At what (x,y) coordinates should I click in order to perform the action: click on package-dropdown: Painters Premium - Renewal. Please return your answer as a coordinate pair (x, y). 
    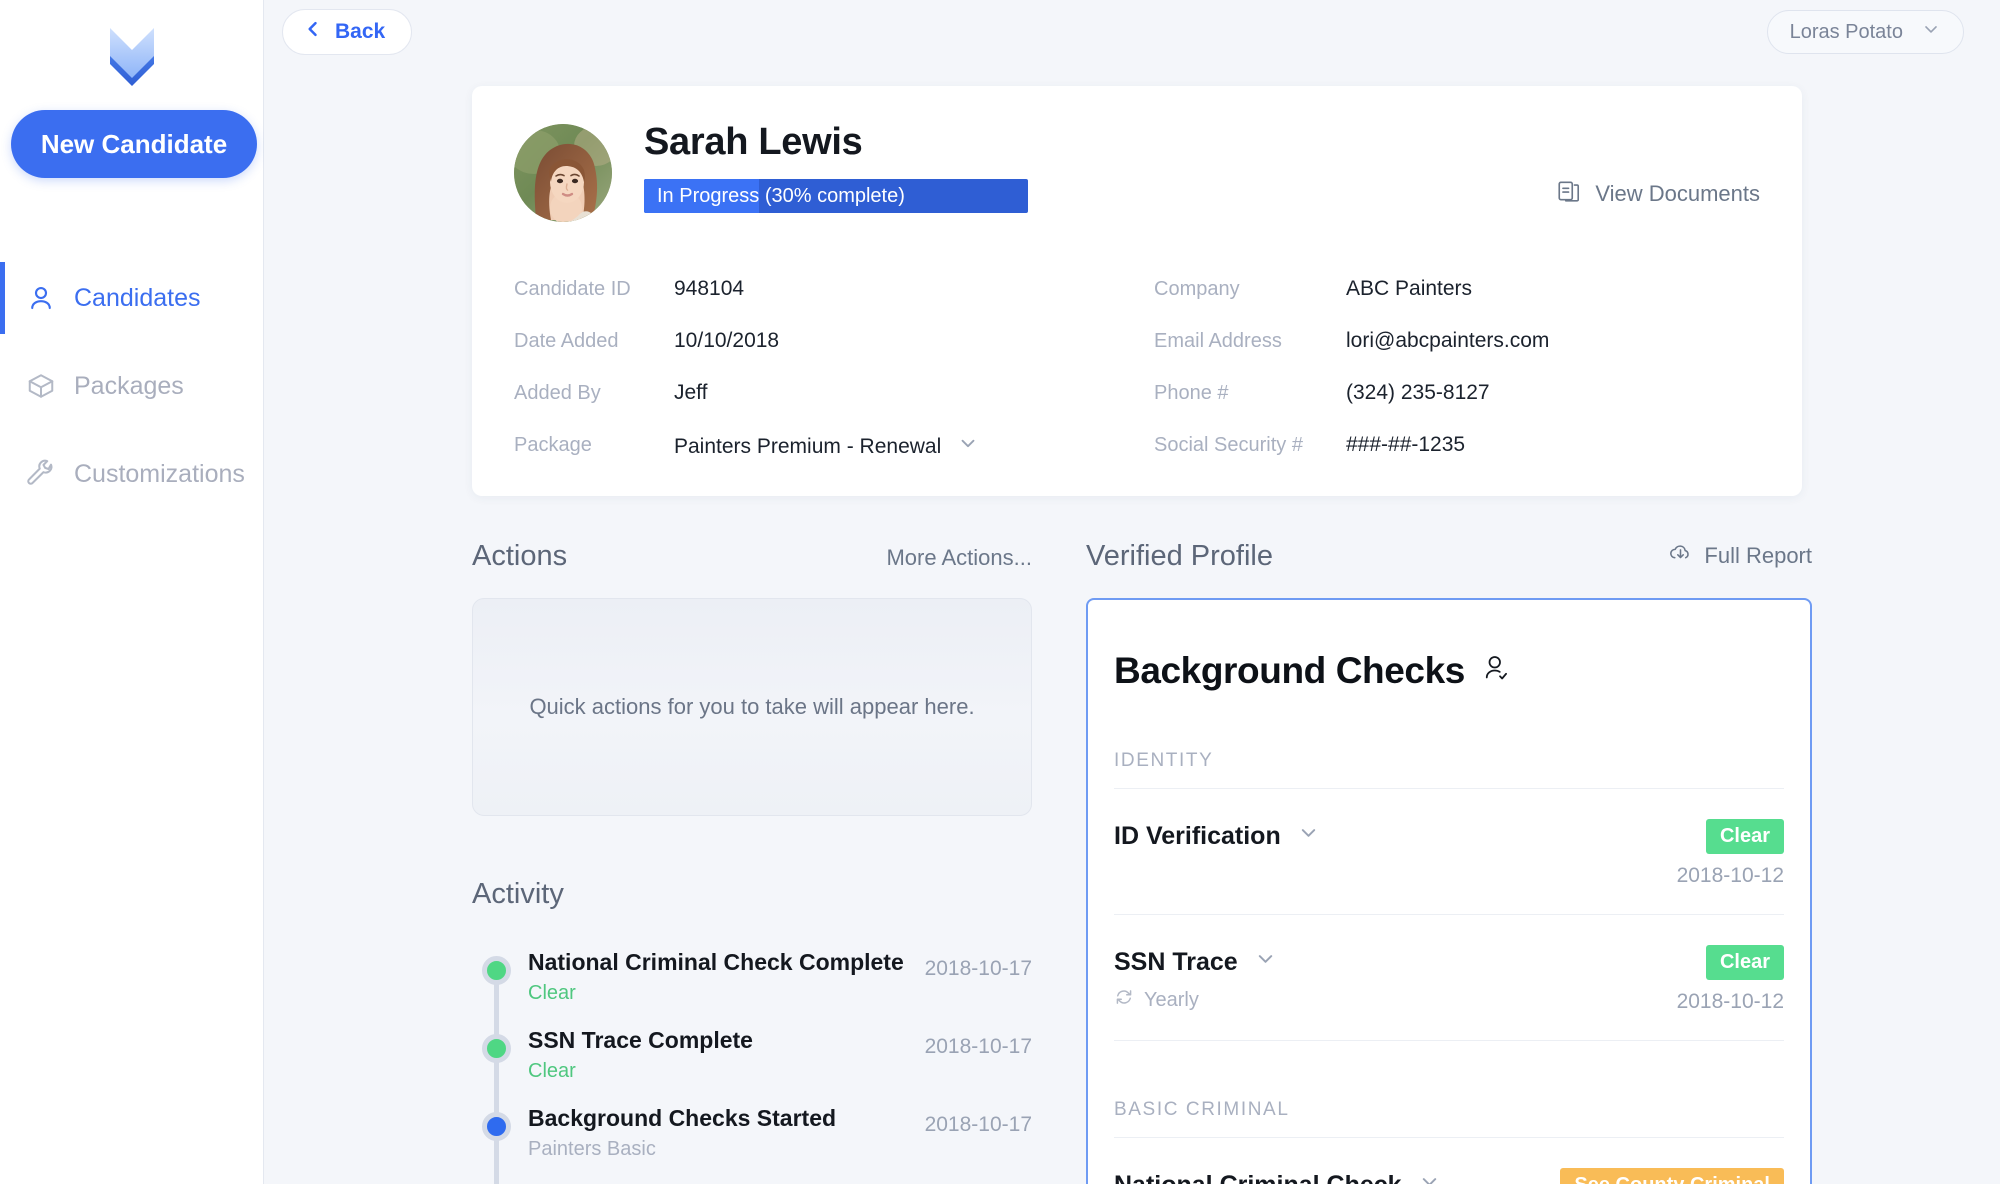
    Looking at the image, I should click on (826, 446).